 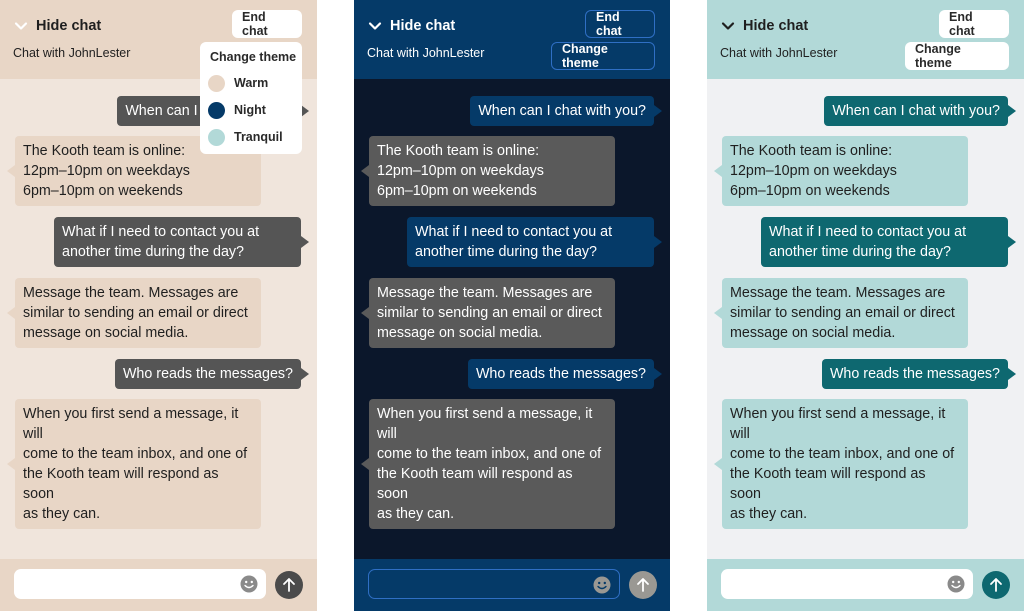 I want to click on theme-option-warm: Warm, so click(x=238, y=83).